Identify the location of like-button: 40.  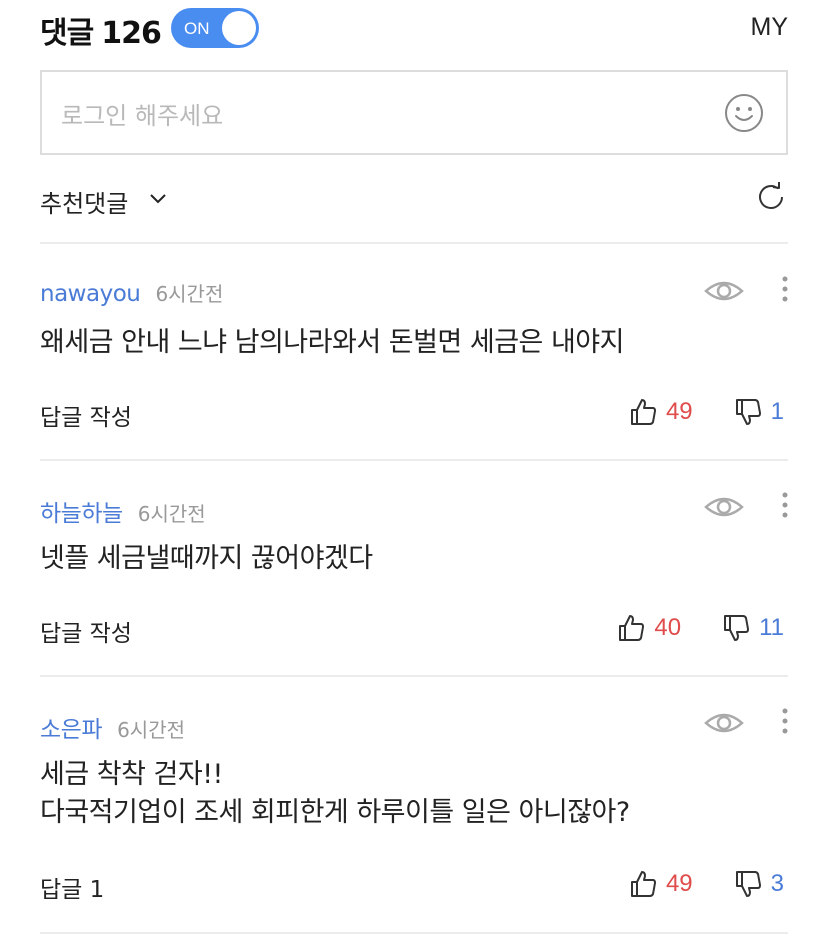
(648, 628).